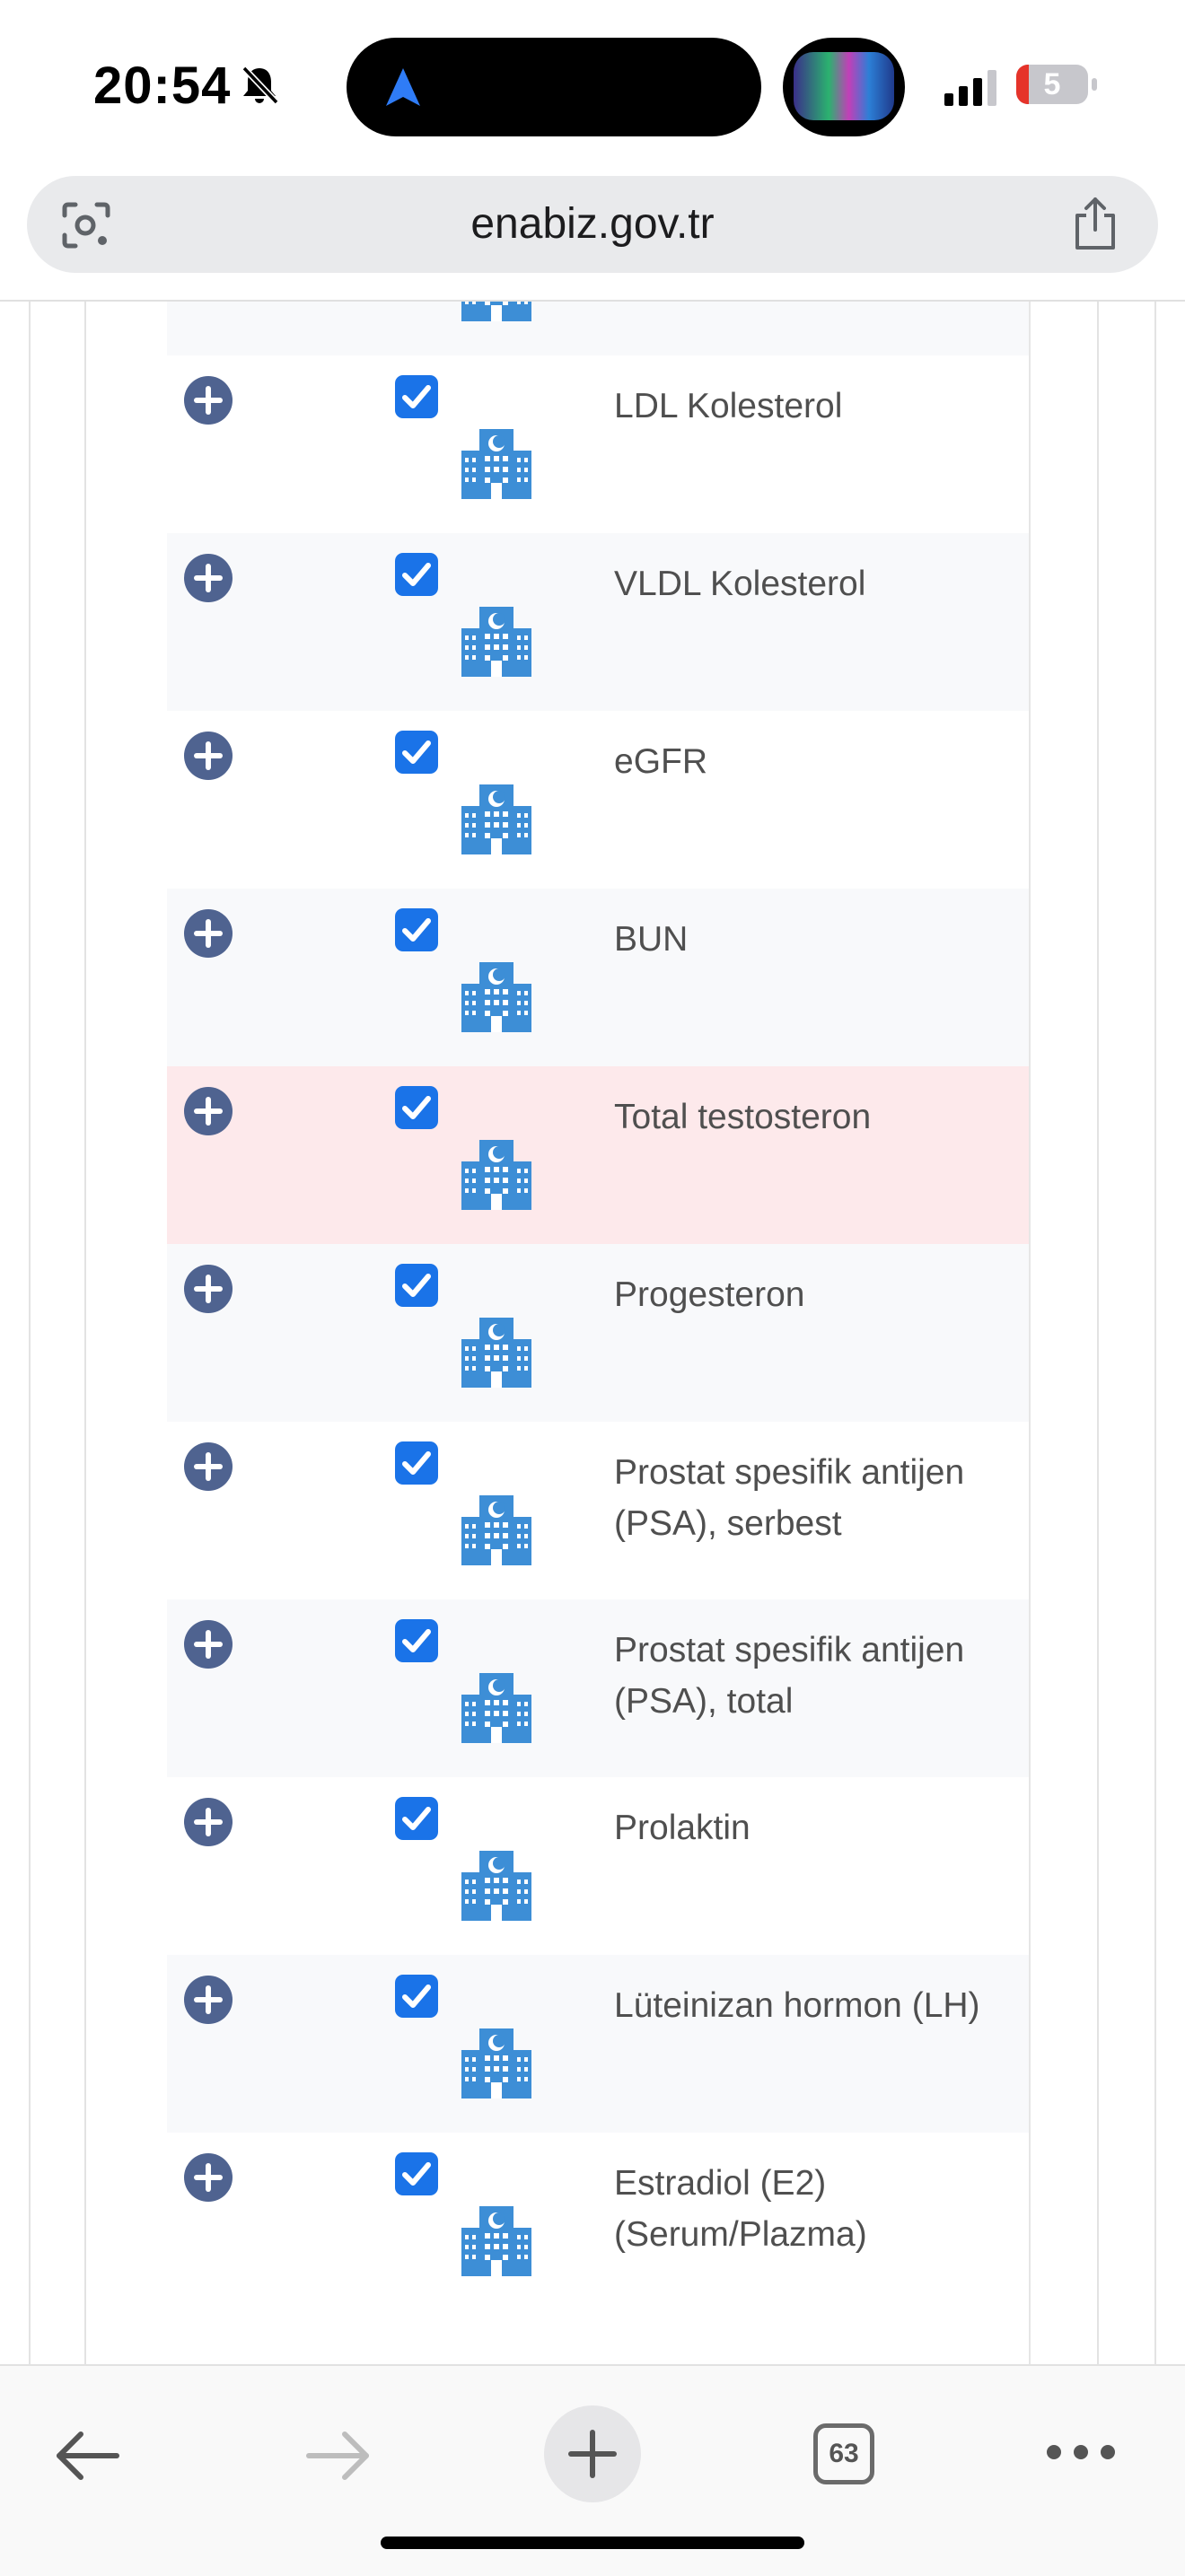 The image size is (1185, 2576). What do you see at coordinates (970, 88) in the screenshot?
I see `cellular-signal-icon` at bounding box center [970, 88].